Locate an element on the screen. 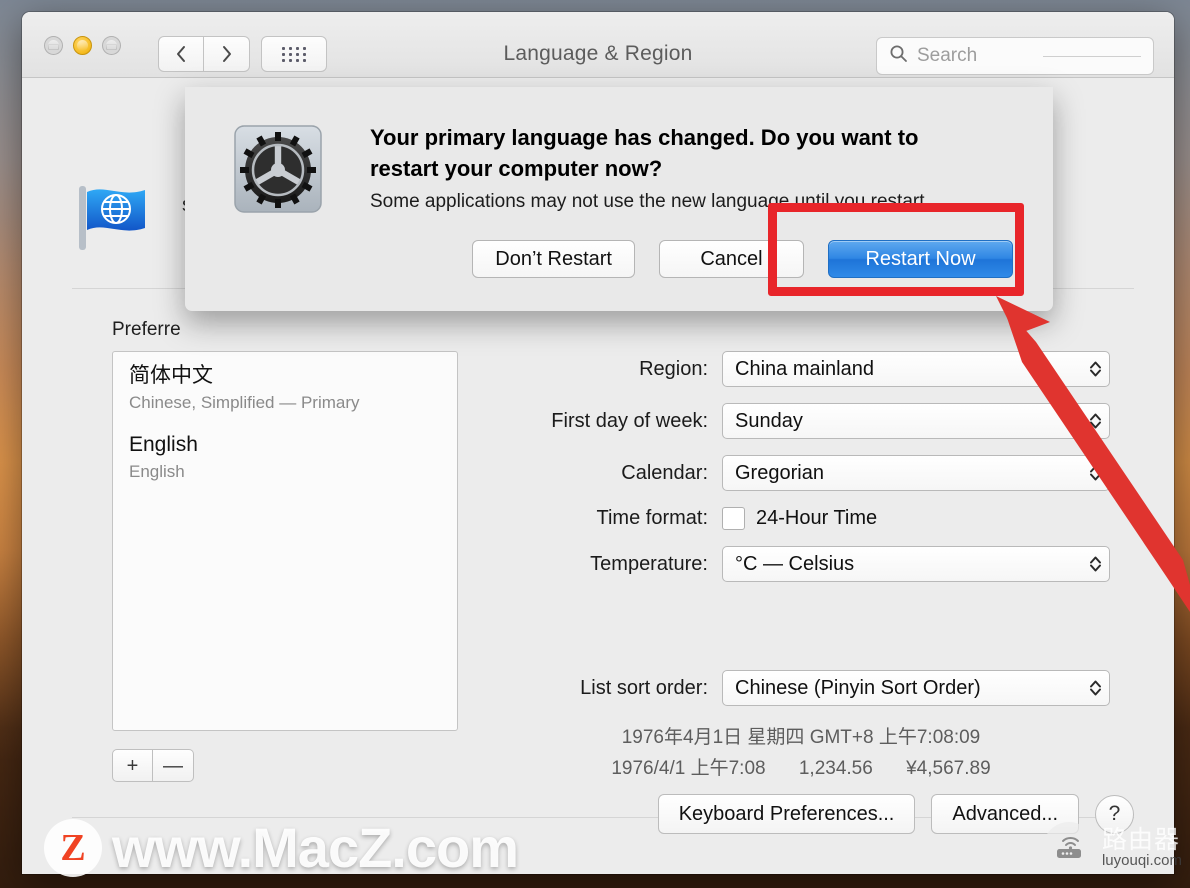 The width and height of the screenshot is (1190, 888). preview-line-2: 1976/4/1 上午7:08 1,234.56 ¥4,567.89 is located at coordinates (801, 768).